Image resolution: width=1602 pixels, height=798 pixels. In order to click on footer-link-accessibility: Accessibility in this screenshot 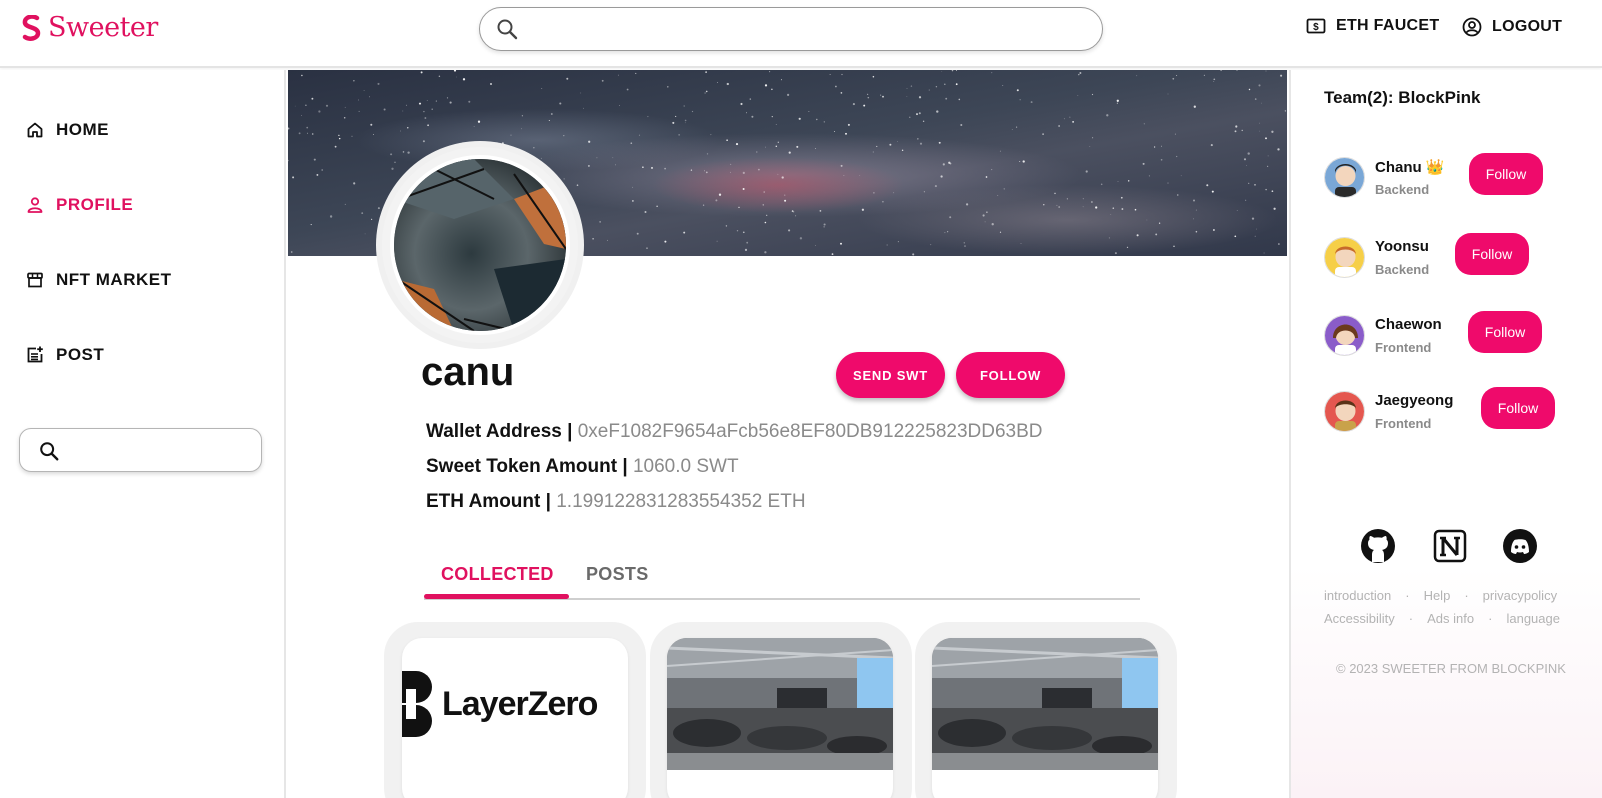, I will do `click(1359, 618)`.